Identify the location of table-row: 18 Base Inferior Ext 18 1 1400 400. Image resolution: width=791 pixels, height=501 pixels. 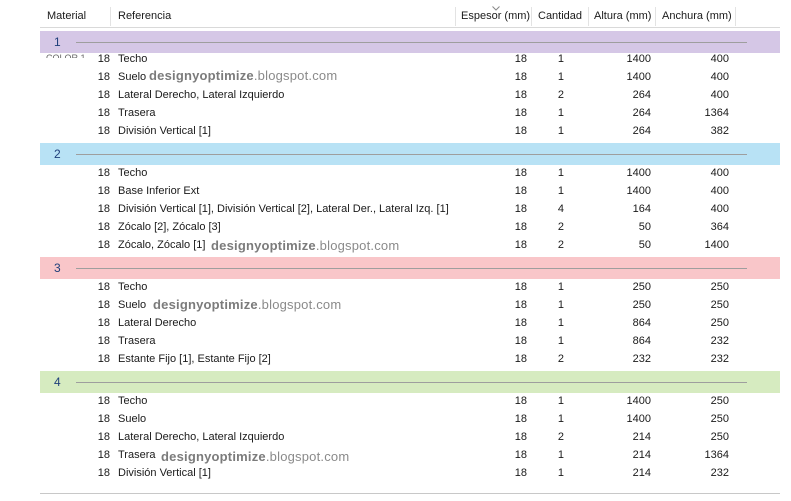
(410, 191).